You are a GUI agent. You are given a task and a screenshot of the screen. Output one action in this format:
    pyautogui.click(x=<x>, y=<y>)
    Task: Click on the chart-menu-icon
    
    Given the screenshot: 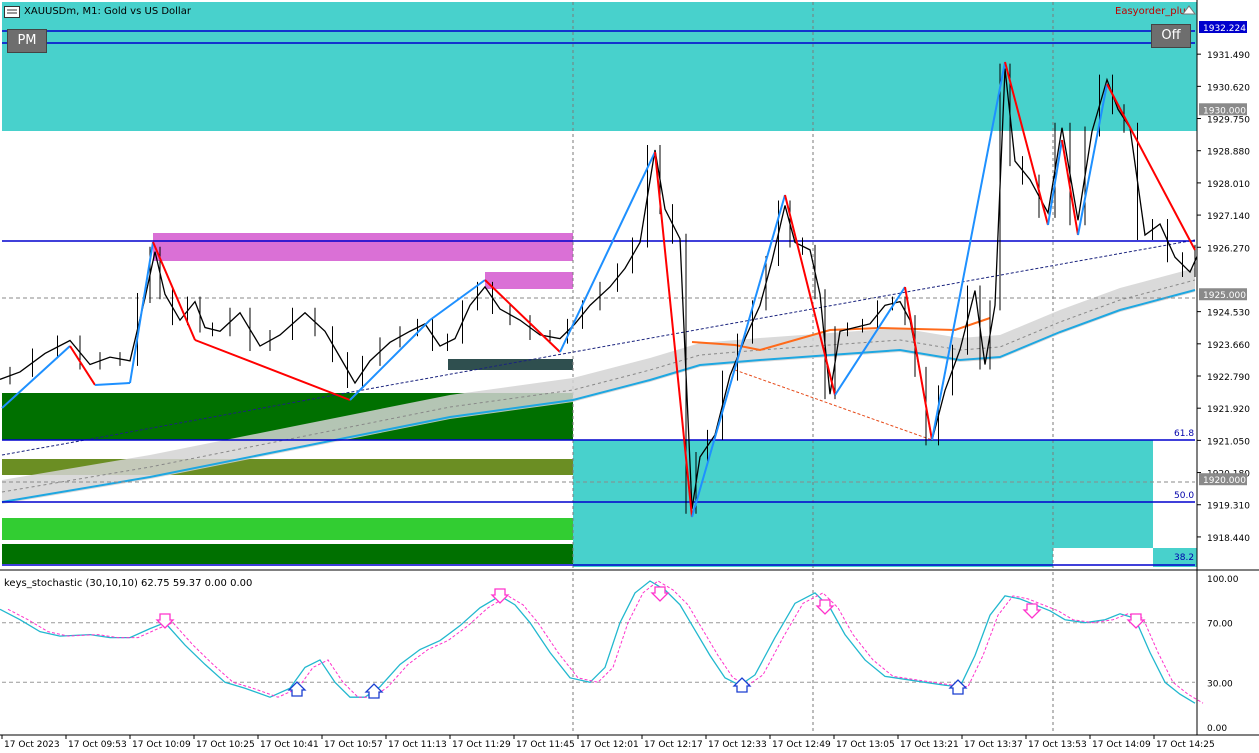 What is the action you would take?
    pyautogui.click(x=12, y=13)
    